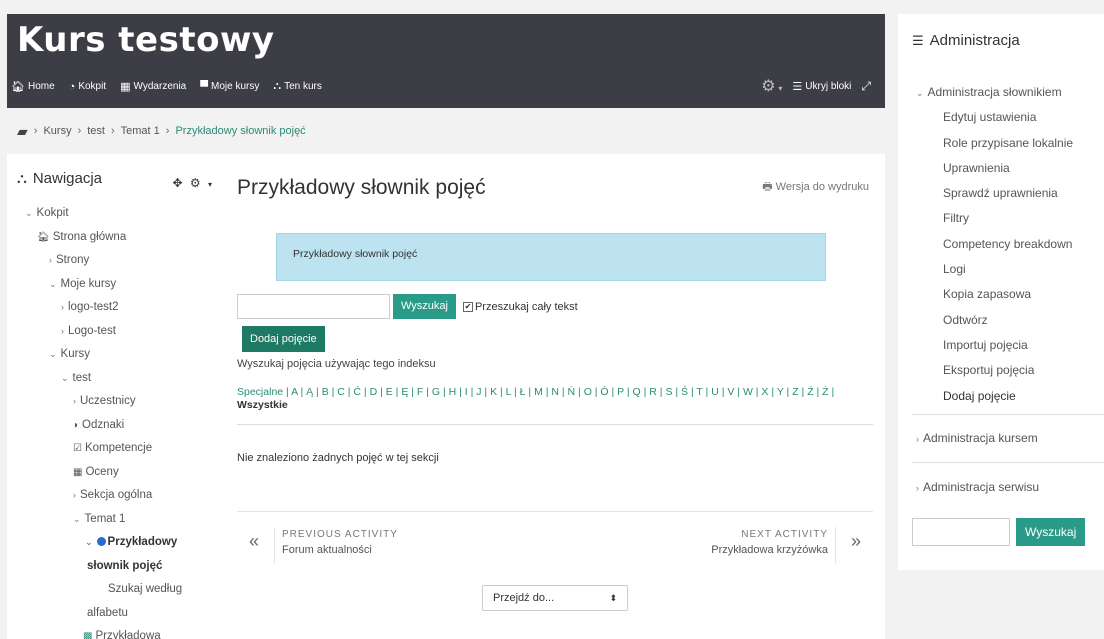 The height and width of the screenshot is (639, 1104). I want to click on admin-item-4: Filtry, so click(1001, 218).